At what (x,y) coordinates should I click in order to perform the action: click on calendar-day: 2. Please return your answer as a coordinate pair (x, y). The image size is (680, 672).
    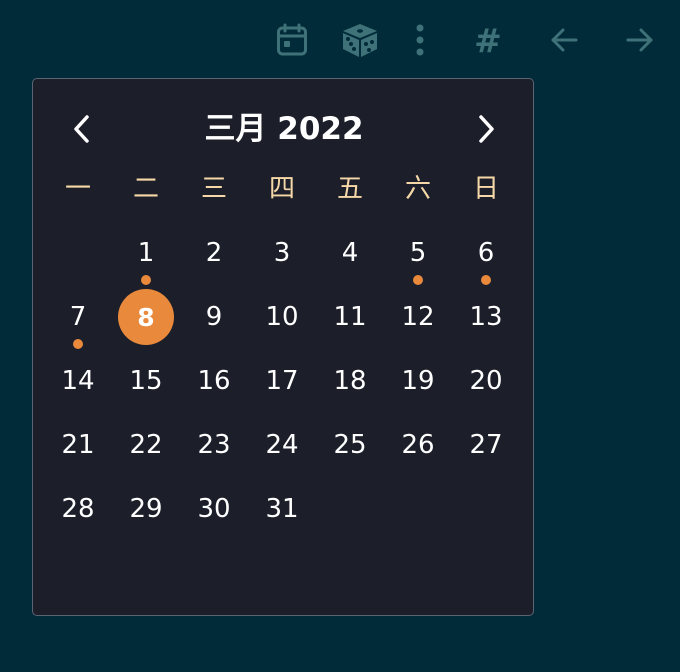
    Looking at the image, I should click on (214, 253).